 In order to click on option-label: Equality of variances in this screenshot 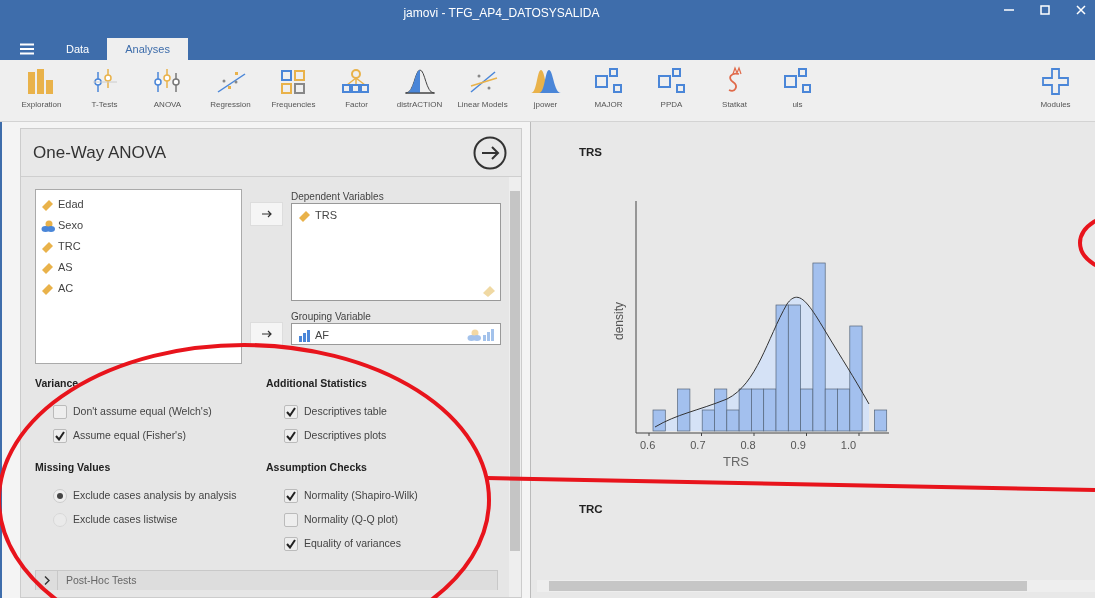, I will do `click(352, 544)`.